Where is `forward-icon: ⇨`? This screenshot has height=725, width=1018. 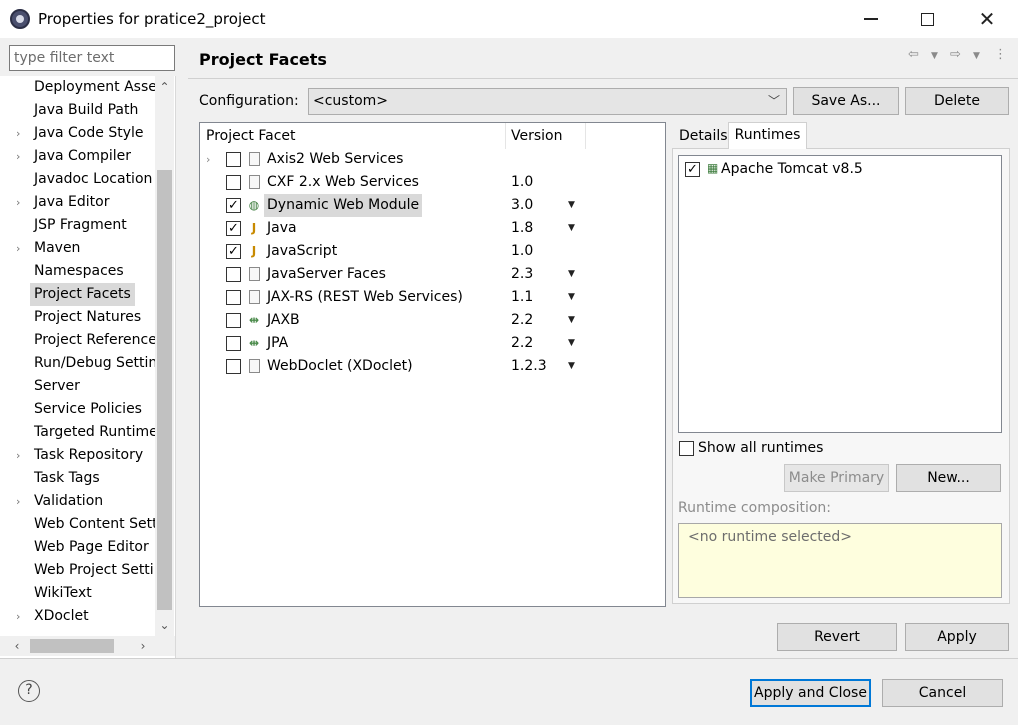
forward-icon: ⇨ is located at coordinates (955, 54).